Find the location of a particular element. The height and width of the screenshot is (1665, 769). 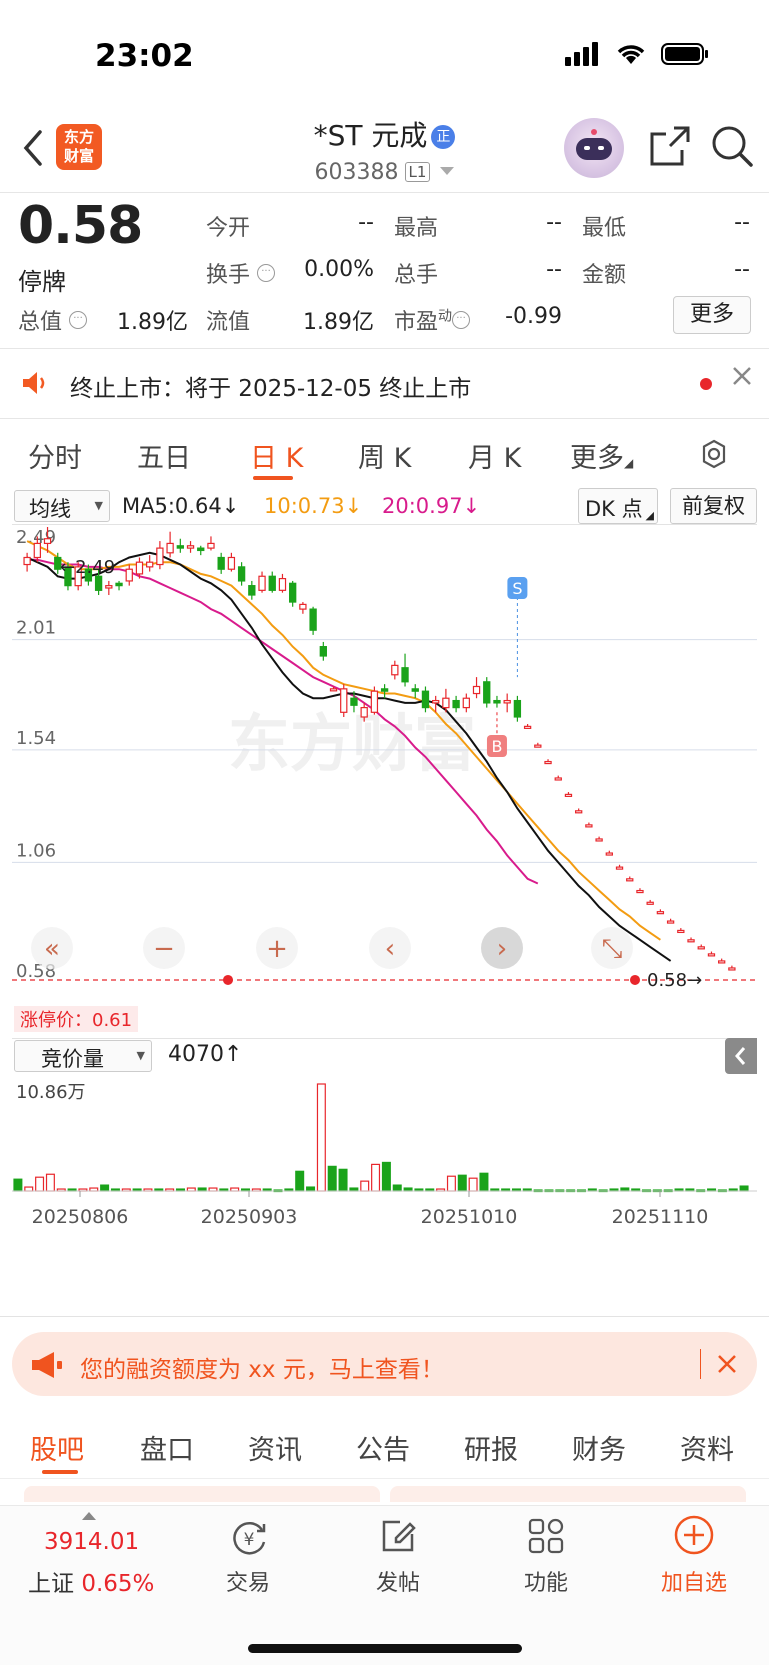

tab-daily-k: 日 K is located at coordinates (276, 455).